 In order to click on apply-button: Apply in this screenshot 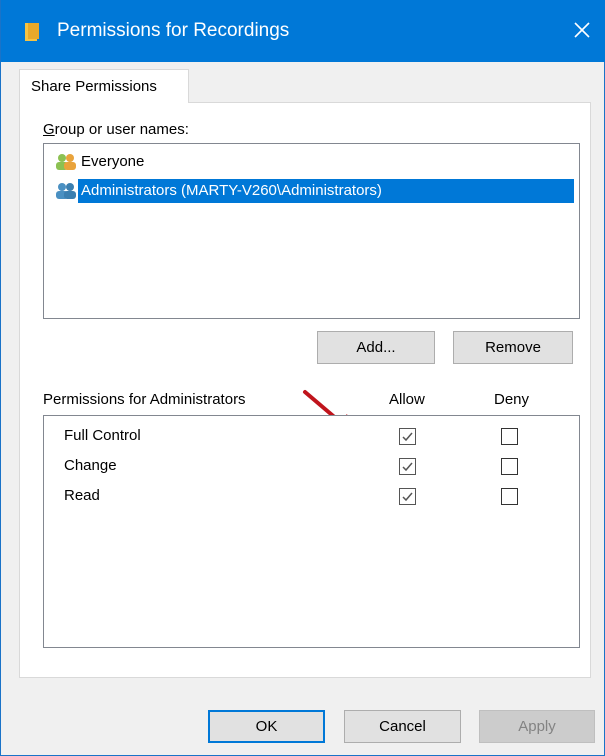, I will do `click(537, 726)`.